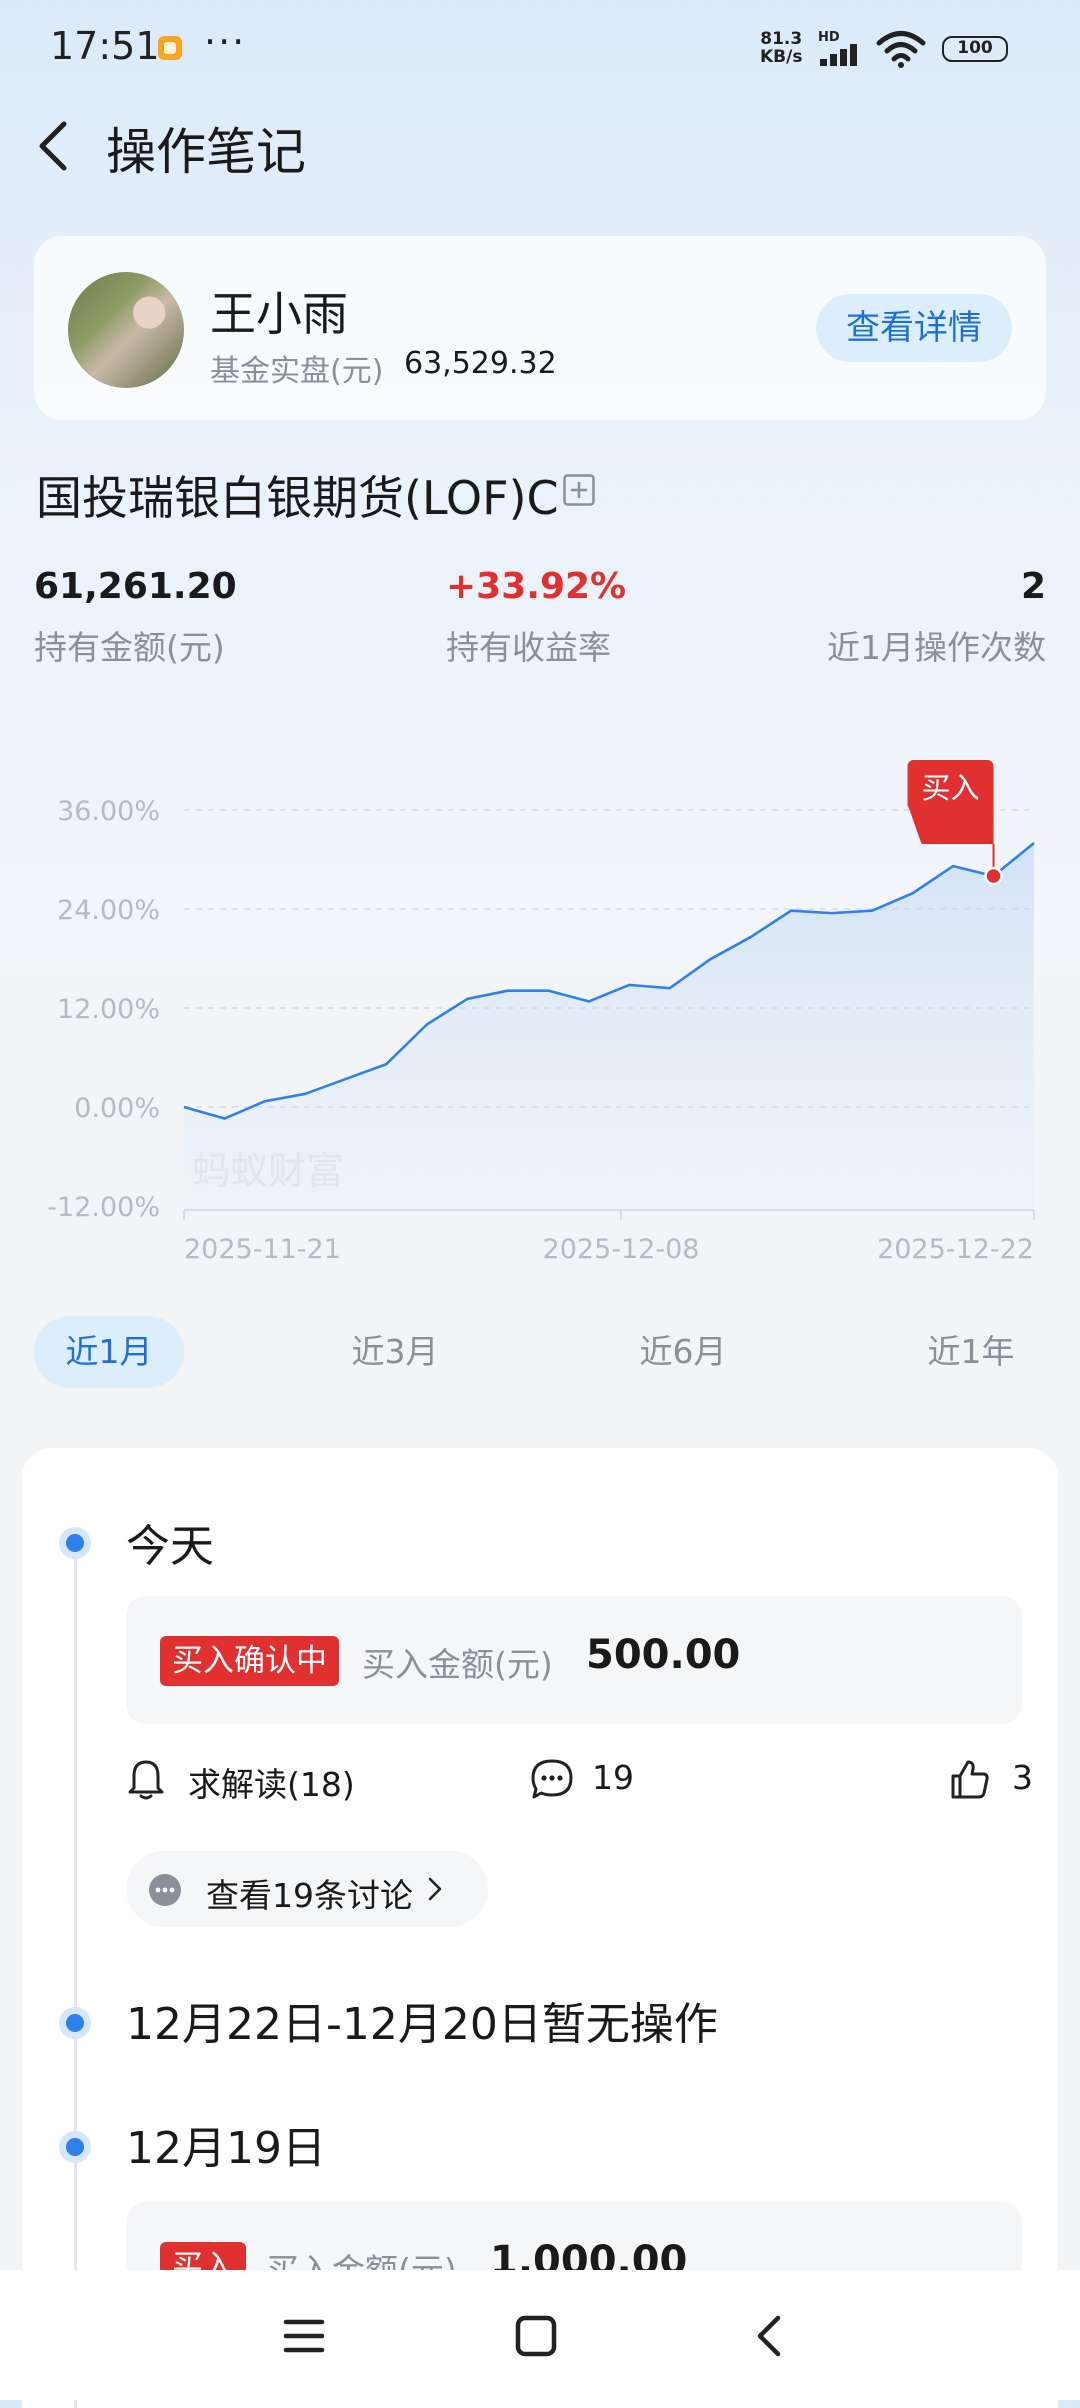 The image size is (1080, 2408). What do you see at coordinates (249, 1661) in the screenshot?
I see `status-badge: 买入确认中` at bounding box center [249, 1661].